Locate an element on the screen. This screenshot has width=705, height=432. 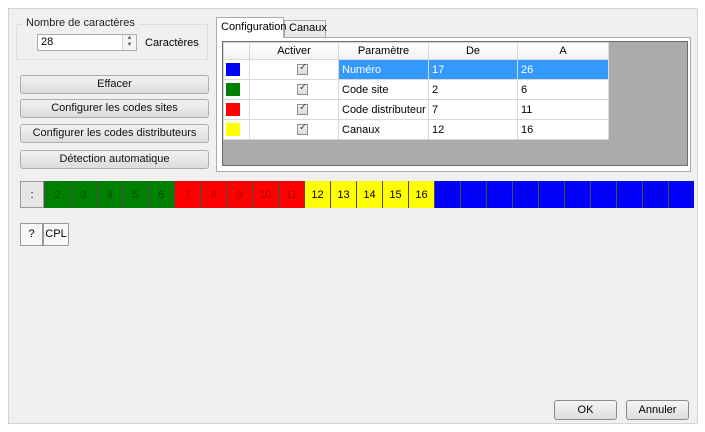
row-to-cell: 26 is located at coordinates (563, 69).